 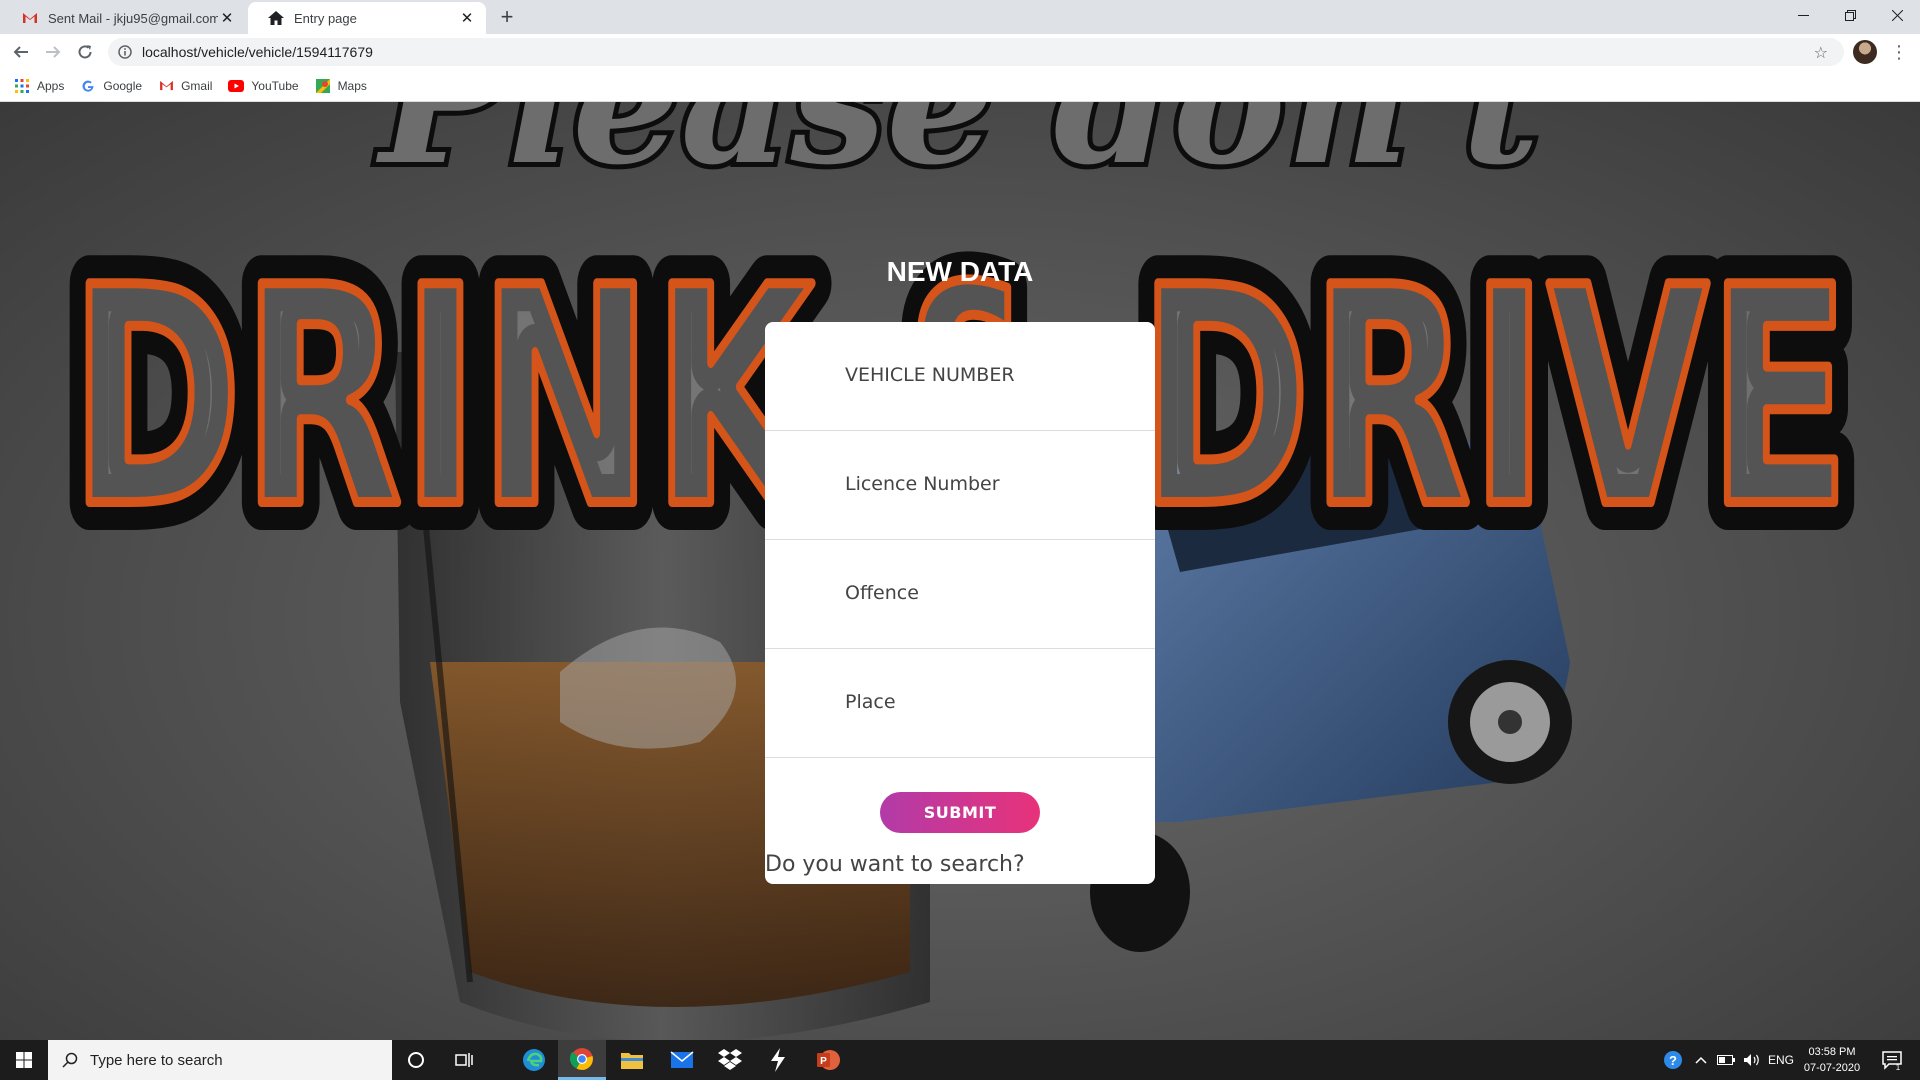 I want to click on bookmark-gmail: Gmail, so click(x=185, y=86).